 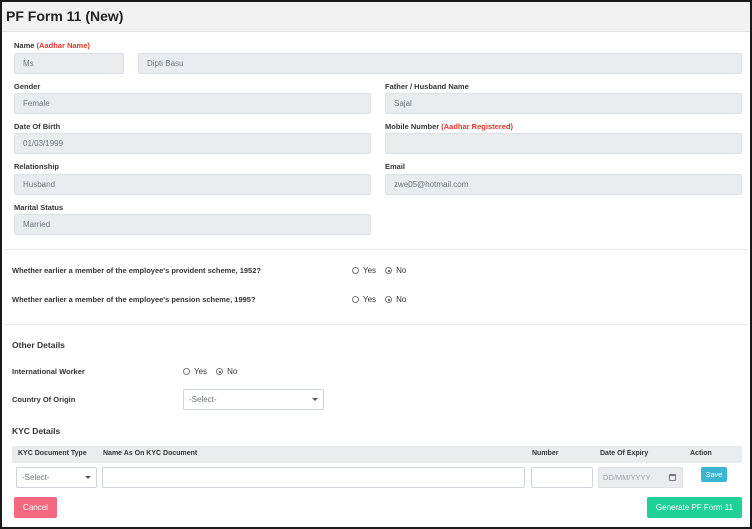 What do you see at coordinates (355, 270) in the screenshot?
I see `provident-yes-radio` at bounding box center [355, 270].